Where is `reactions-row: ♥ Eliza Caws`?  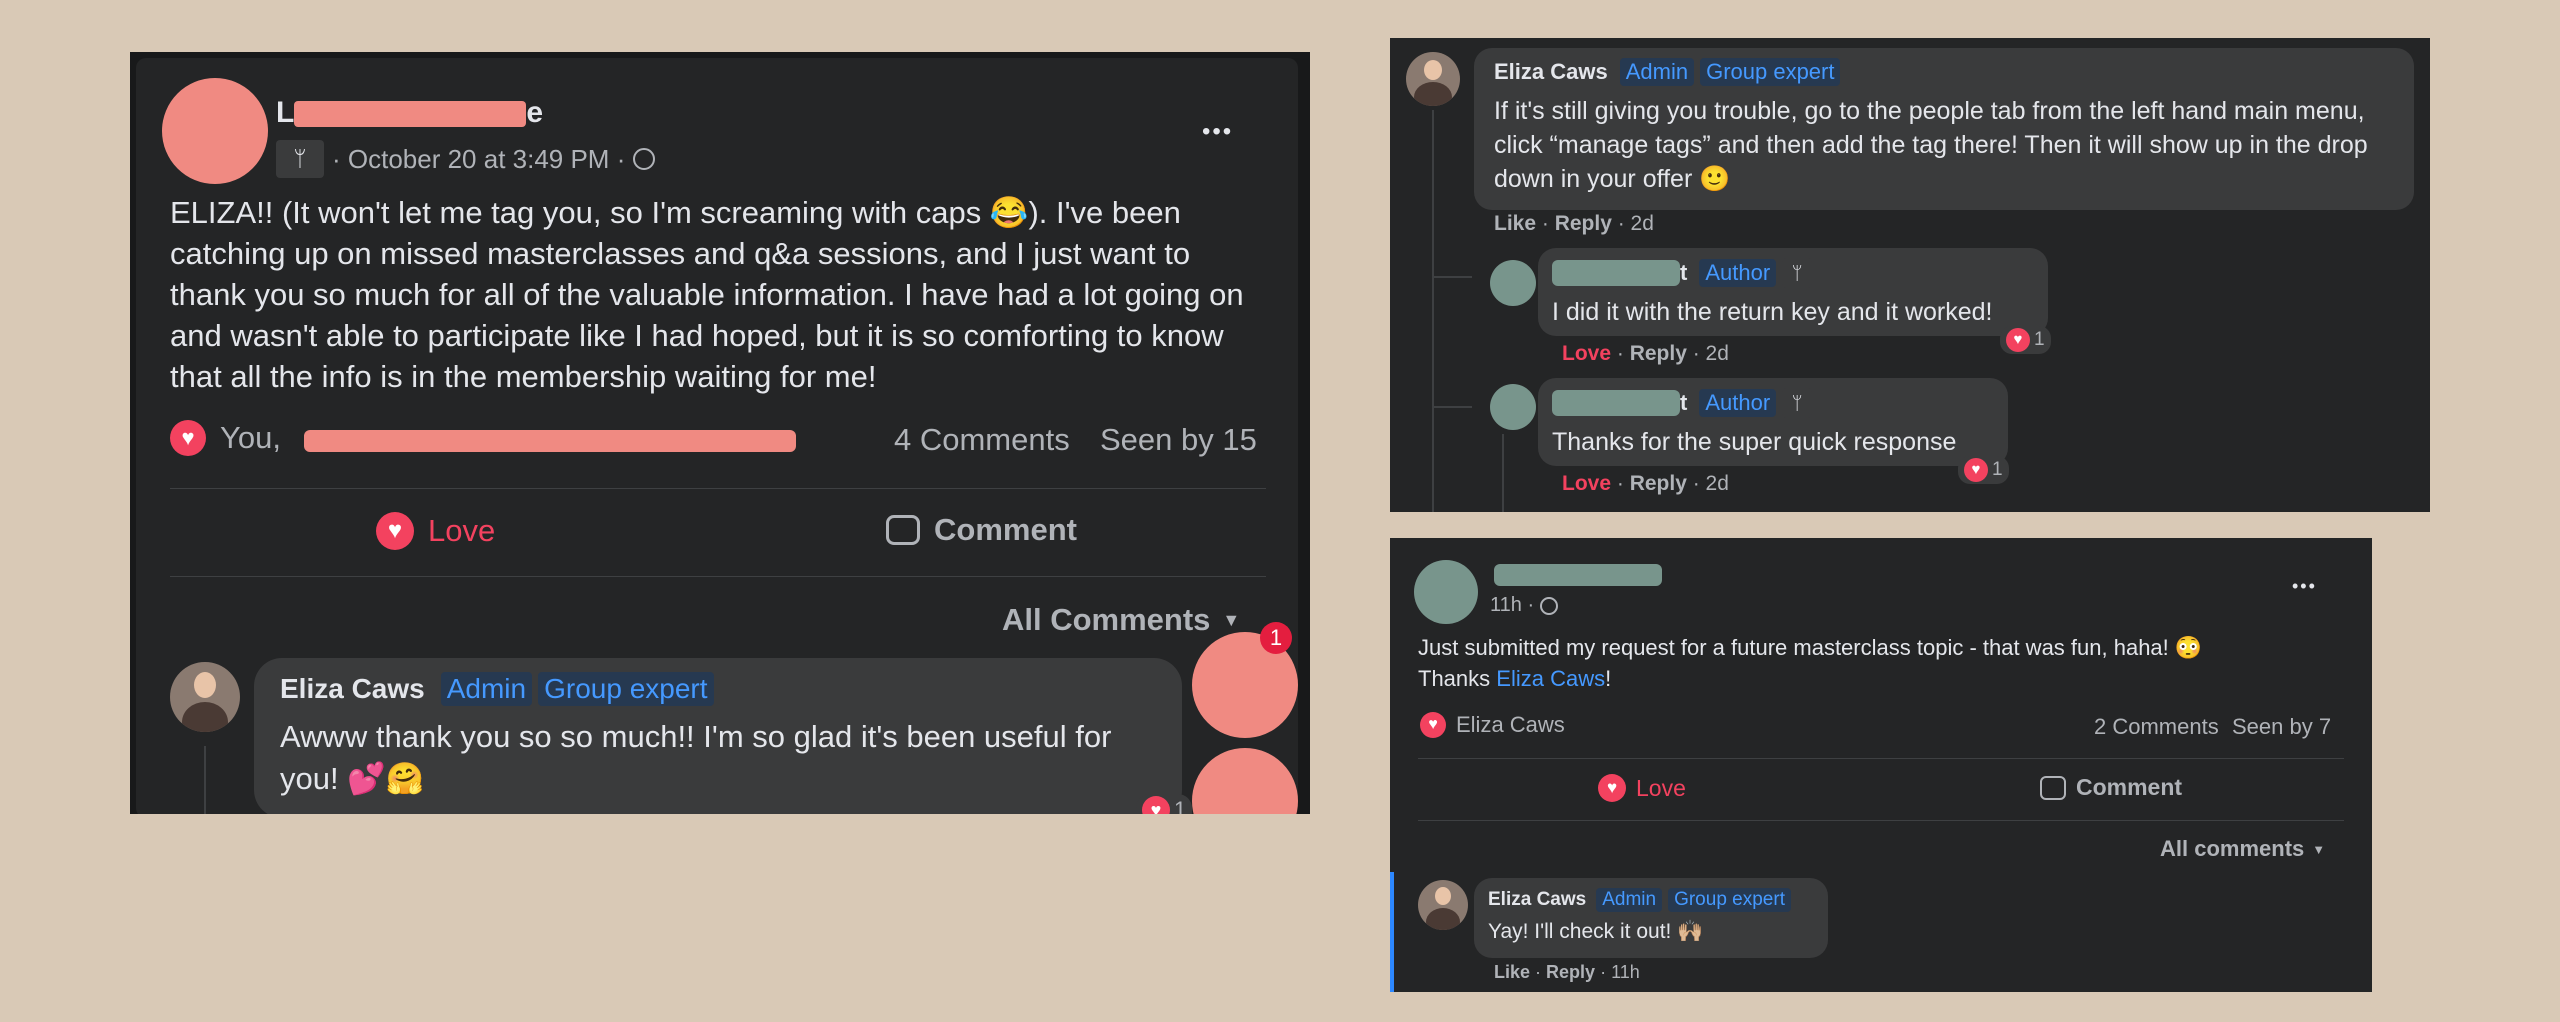 reactions-row: ♥ Eliza Caws is located at coordinates (1492, 725).